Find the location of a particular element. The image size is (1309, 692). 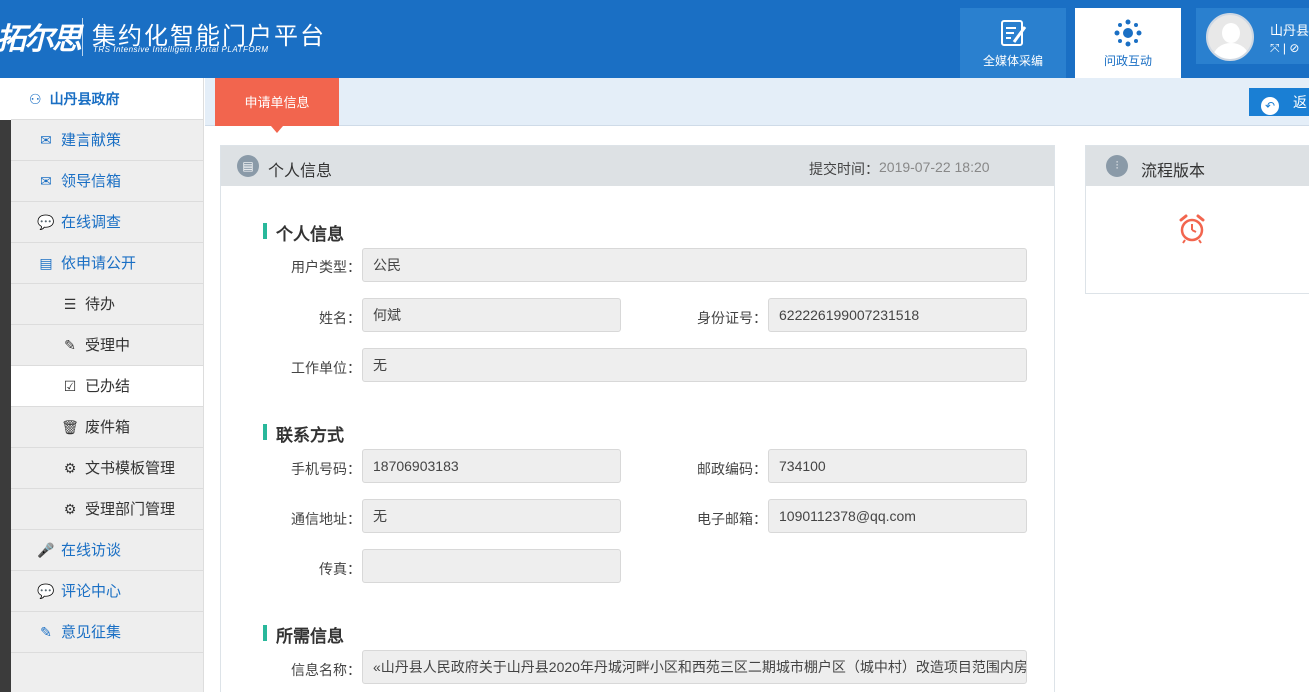

sidebar-rail-top is located at coordinates (5, 99).